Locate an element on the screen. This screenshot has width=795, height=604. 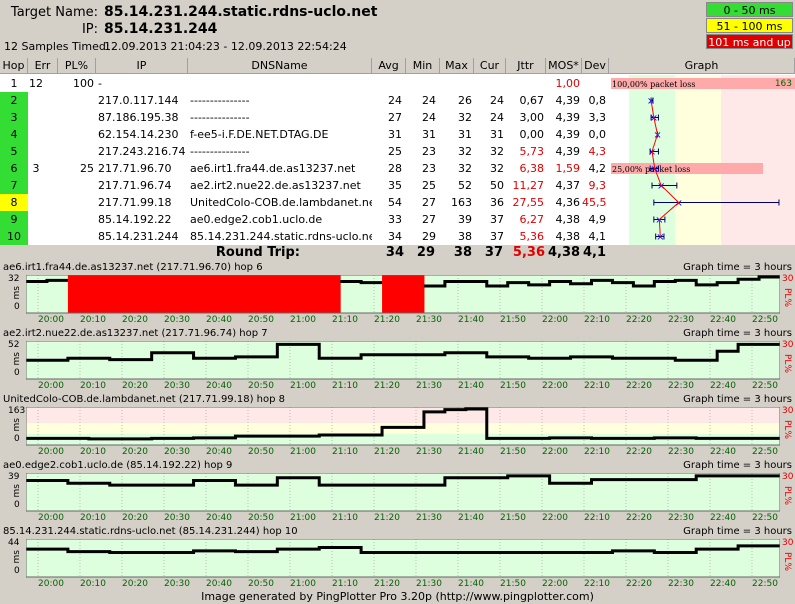
column-header: PL% is located at coordinates (77, 66).